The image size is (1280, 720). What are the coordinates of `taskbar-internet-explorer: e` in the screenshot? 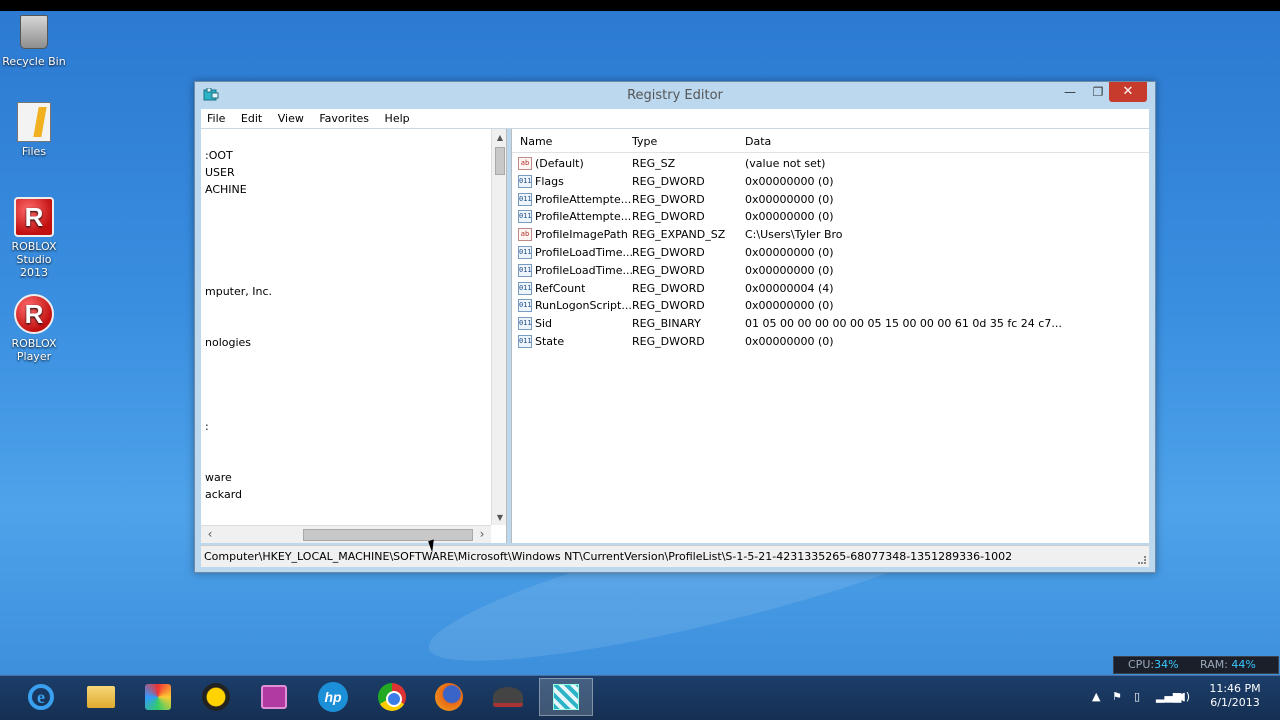 It's located at (41, 697).